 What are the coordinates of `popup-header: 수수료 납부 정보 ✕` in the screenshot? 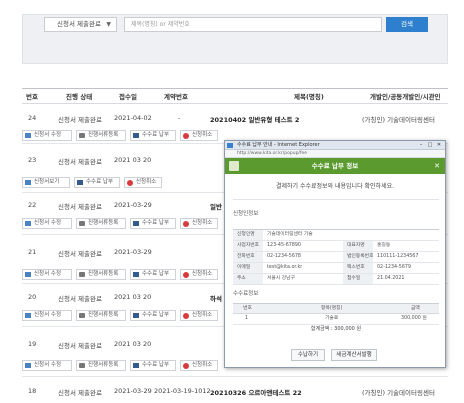 It's located at (335, 166).